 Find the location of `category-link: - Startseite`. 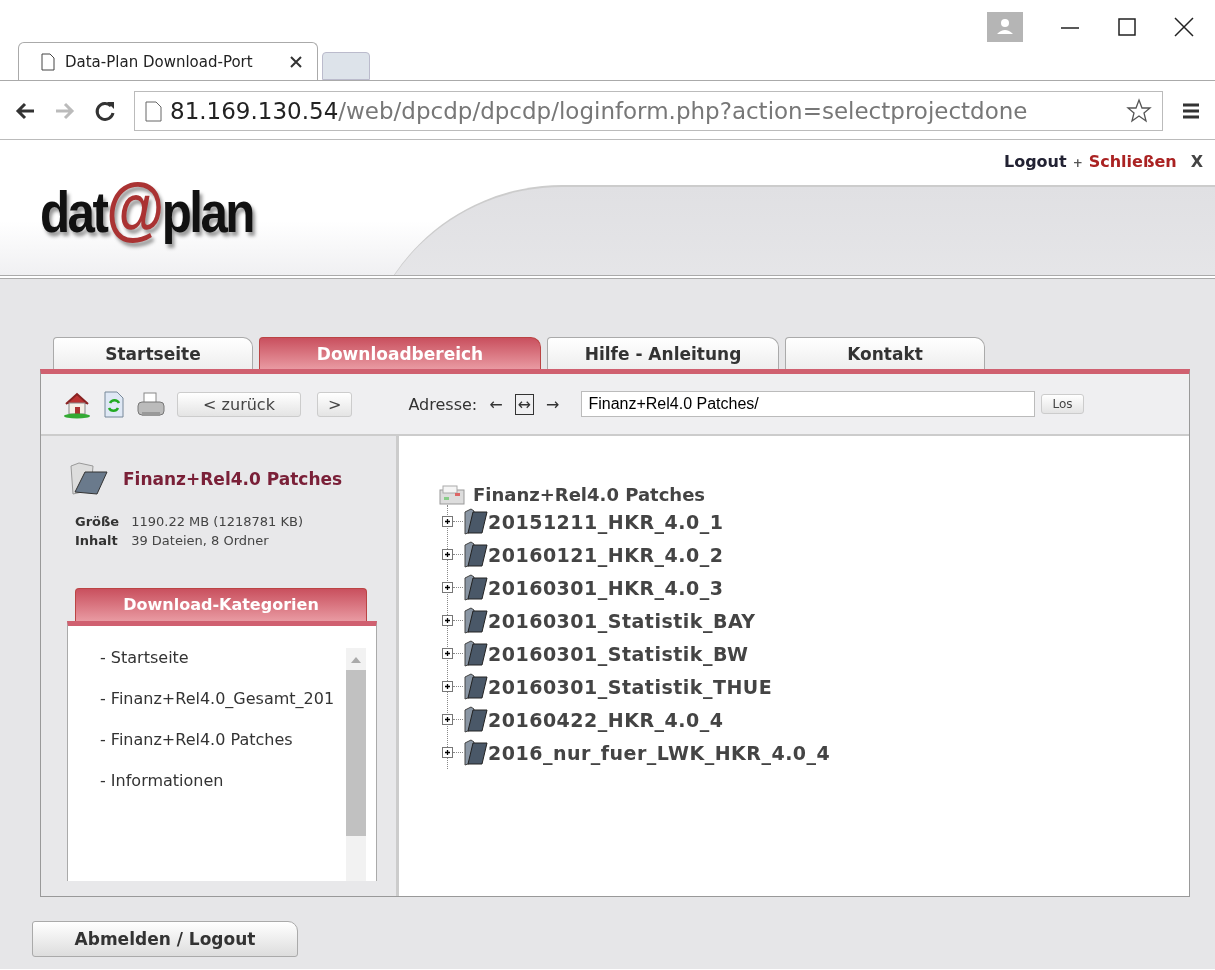

category-link: - Startseite is located at coordinates (217, 657).